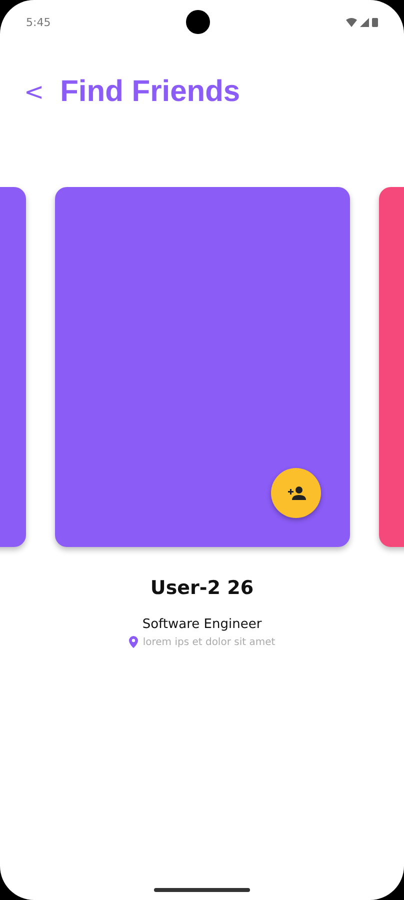 Image resolution: width=404 pixels, height=900 pixels. I want to click on page-title: Find Friends, so click(150, 92).